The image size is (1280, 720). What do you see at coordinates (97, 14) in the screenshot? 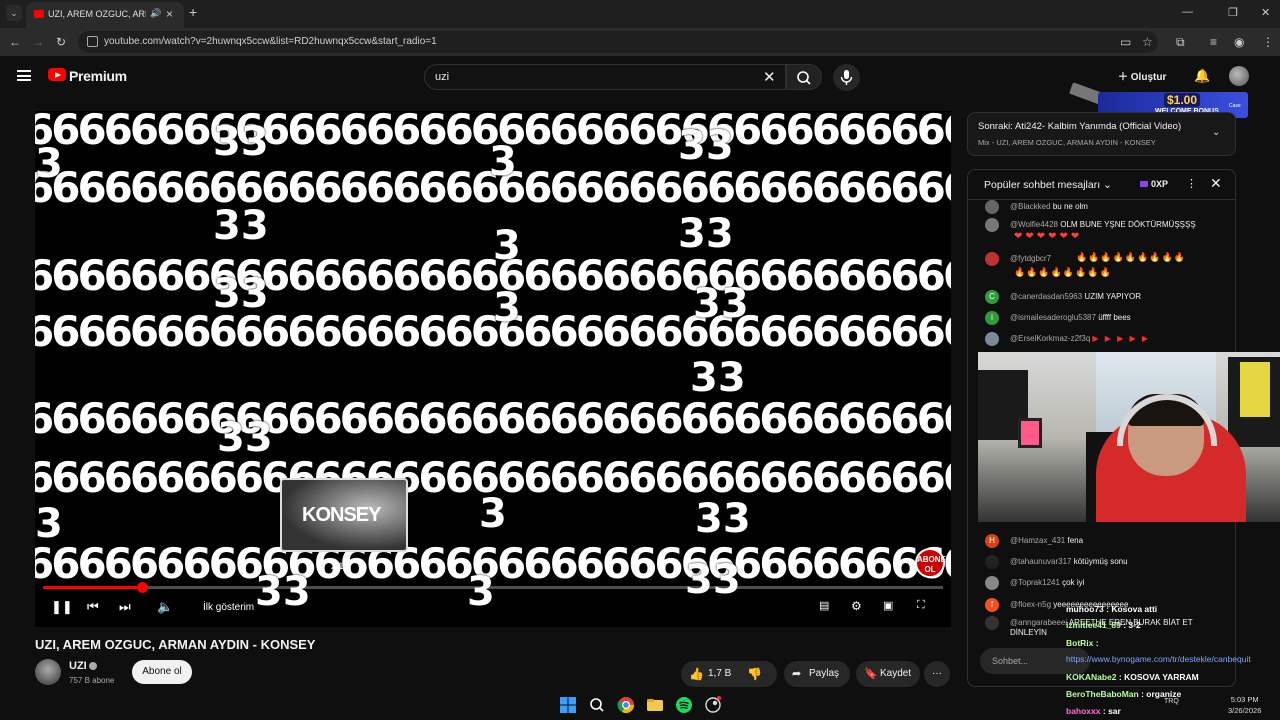
I see `tab-title: UZI, AREM OZGUC, ARMAN AYDIN - KONSEY` at bounding box center [97, 14].